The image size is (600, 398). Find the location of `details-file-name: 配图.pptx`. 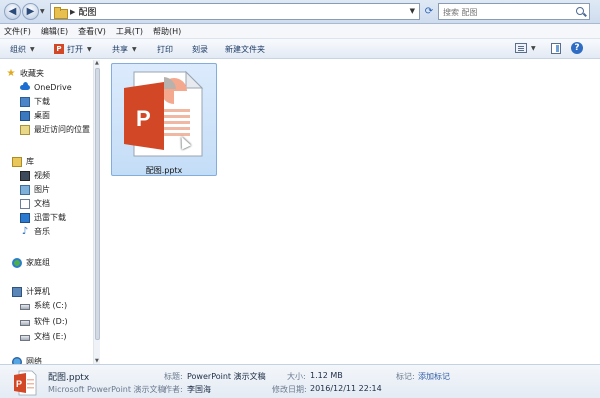

details-file-name: 配图.pptx is located at coordinates (69, 378).